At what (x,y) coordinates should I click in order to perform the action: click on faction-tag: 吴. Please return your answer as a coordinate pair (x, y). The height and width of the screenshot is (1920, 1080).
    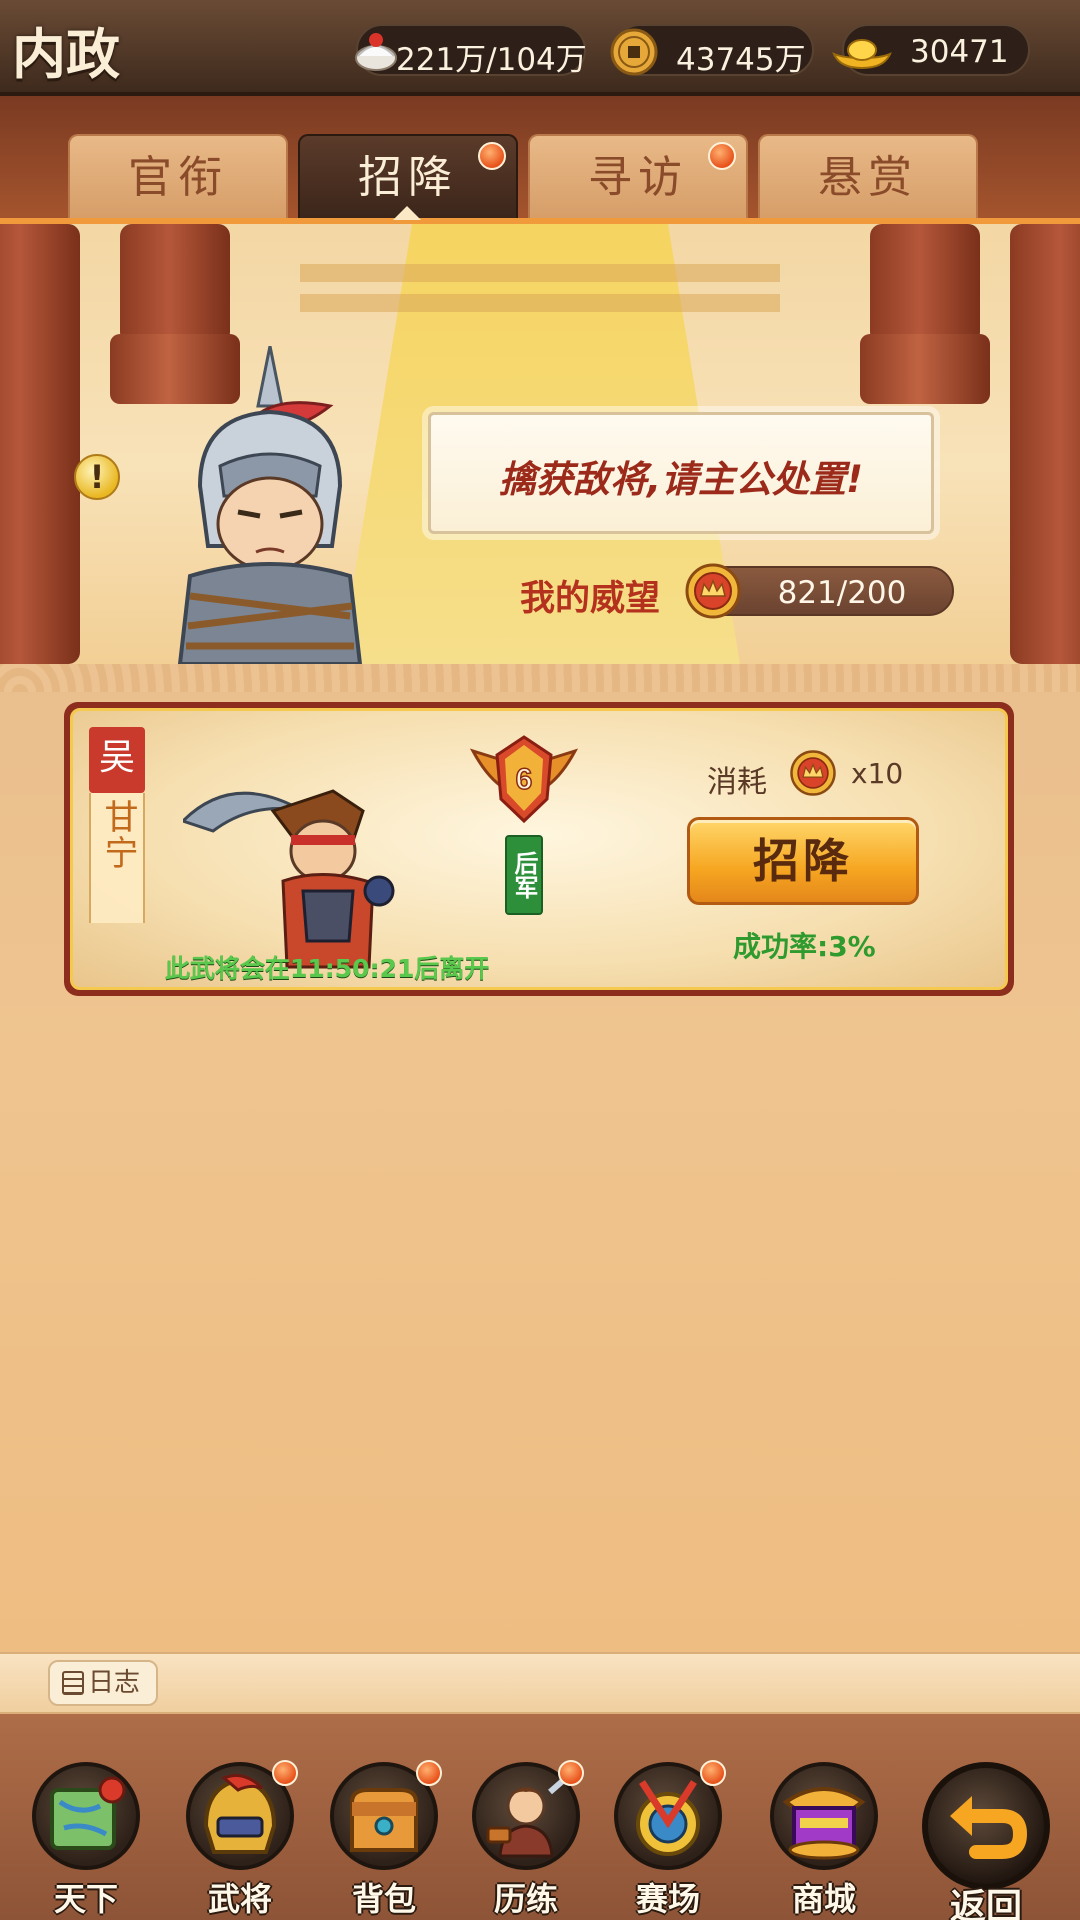
    Looking at the image, I should click on (117, 760).